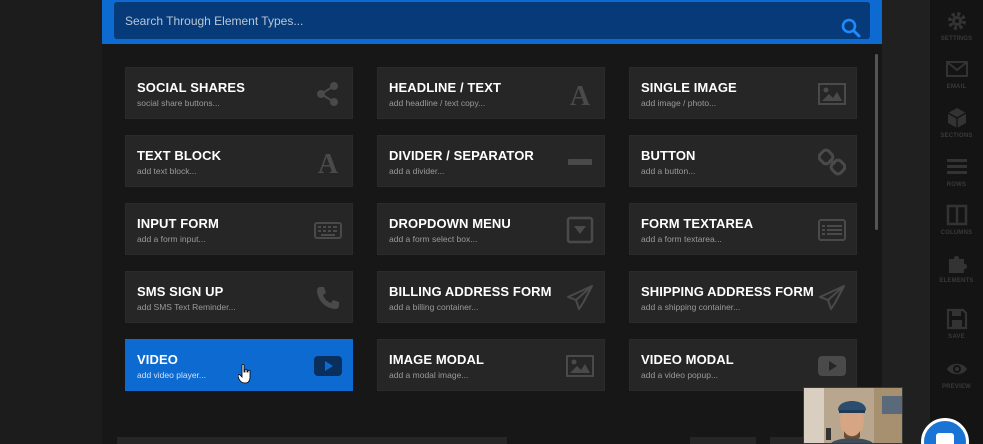 This screenshot has height=444, width=983. I want to click on gear-icon, so click(957, 21).